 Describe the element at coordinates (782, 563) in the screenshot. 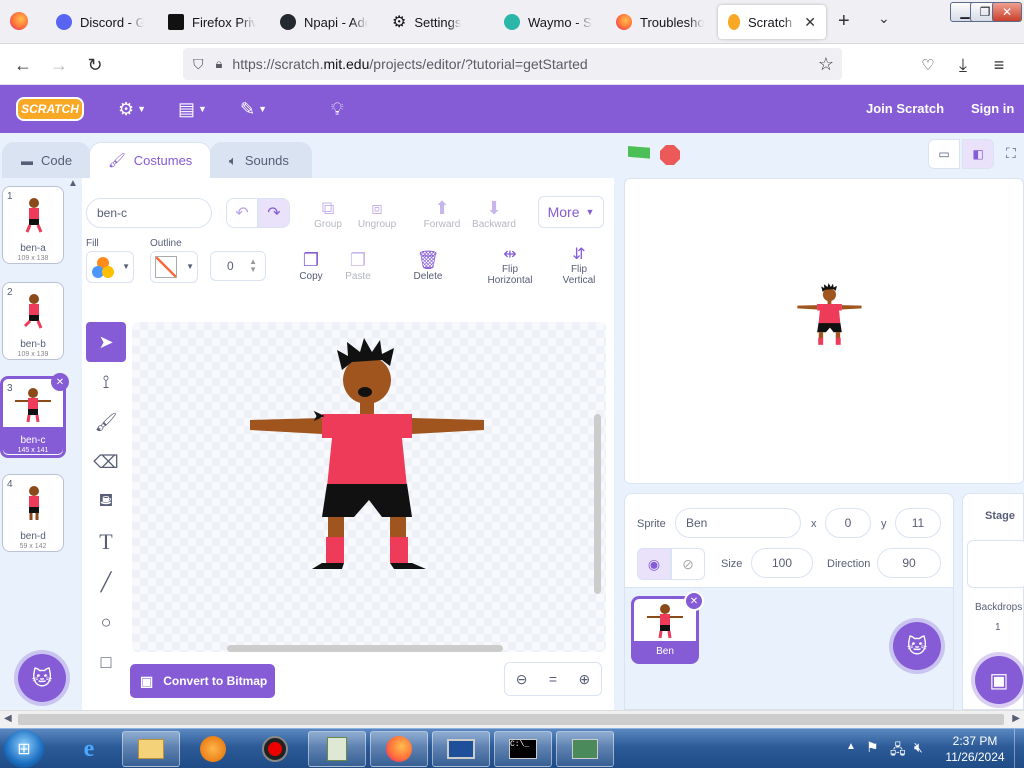

I see `size-input: 100` at that location.